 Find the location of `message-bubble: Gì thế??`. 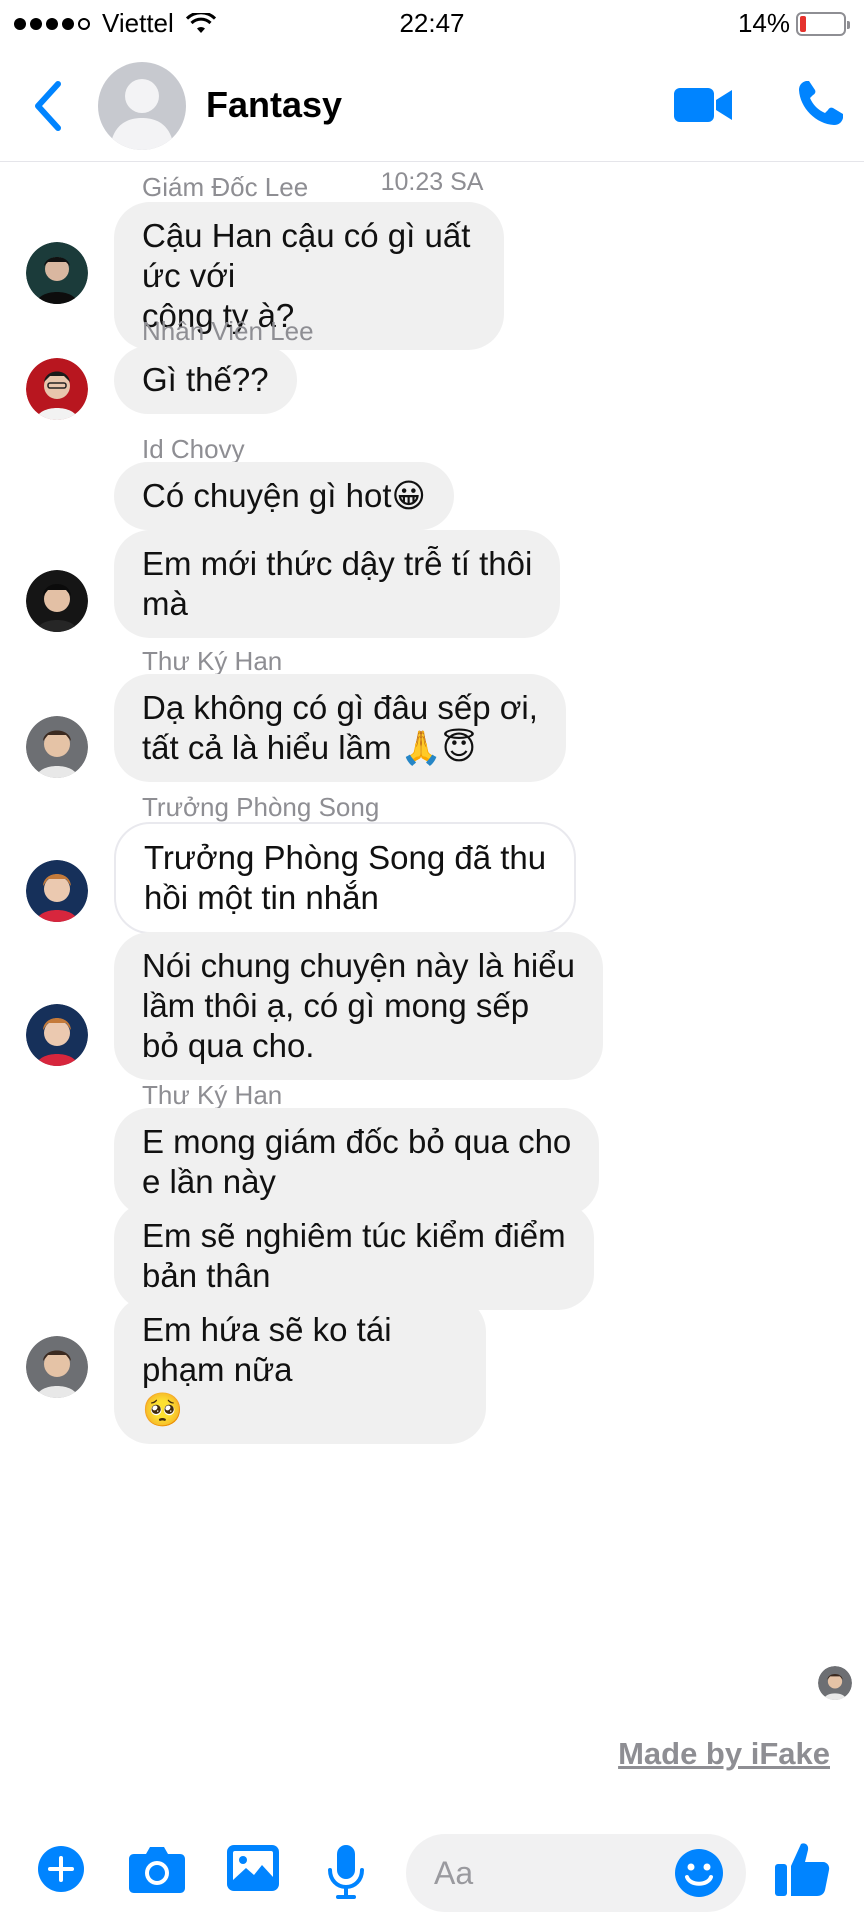

message-bubble: Gì thế?? is located at coordinates (205, 380).